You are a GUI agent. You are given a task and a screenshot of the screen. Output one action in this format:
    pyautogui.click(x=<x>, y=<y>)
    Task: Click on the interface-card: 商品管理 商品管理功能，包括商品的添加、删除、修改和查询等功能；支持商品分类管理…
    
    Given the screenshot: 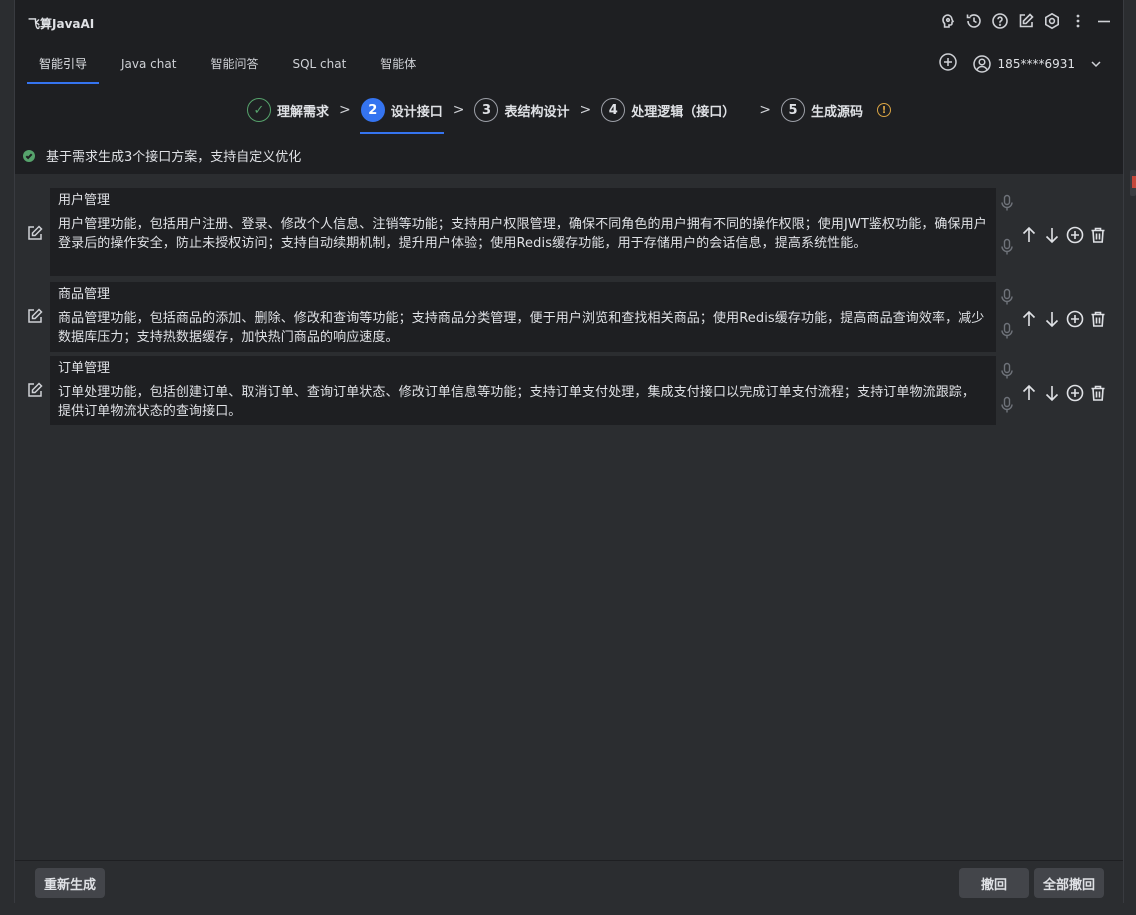 What is the action you would take?
    pyautogui.click(x=523, y=317)
    